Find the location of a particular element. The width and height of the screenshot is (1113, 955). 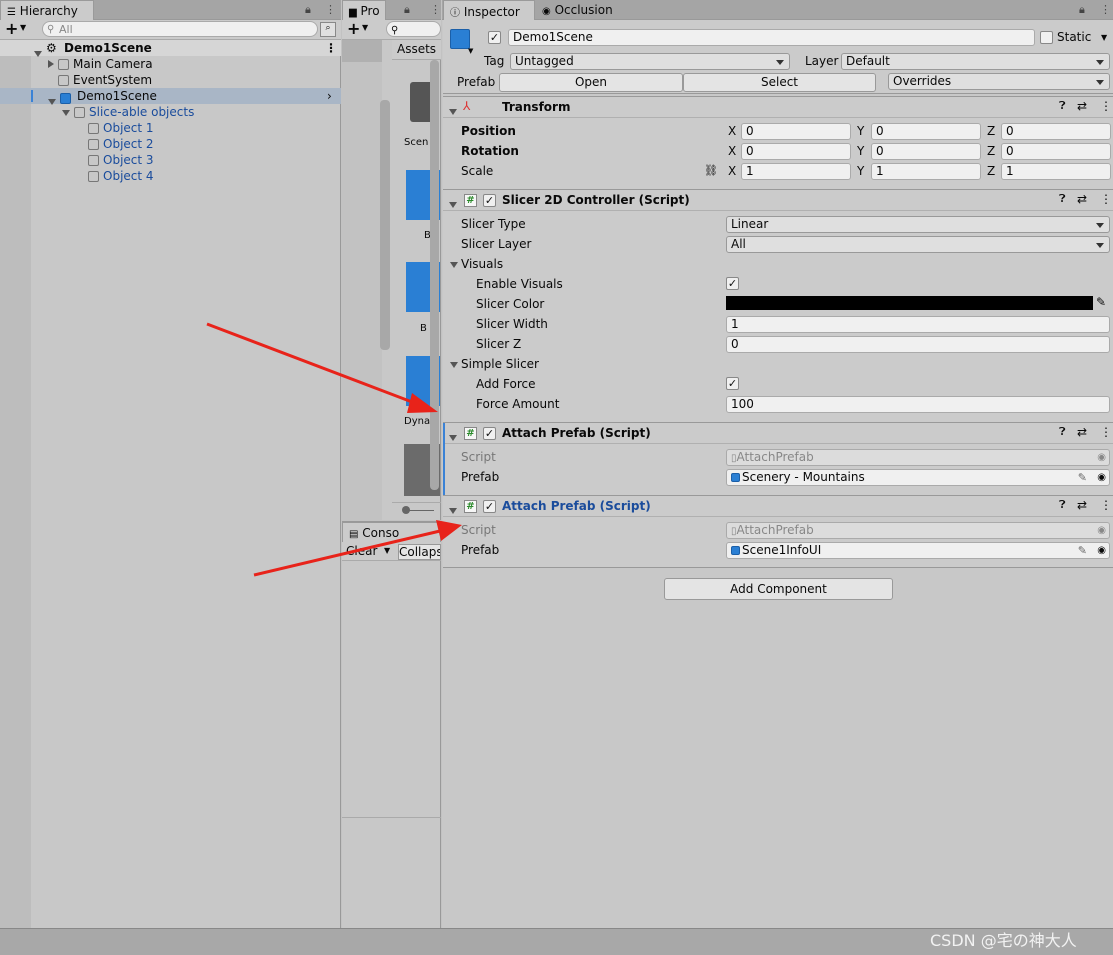

annotation-arrows is located at coordinates (334, 449).